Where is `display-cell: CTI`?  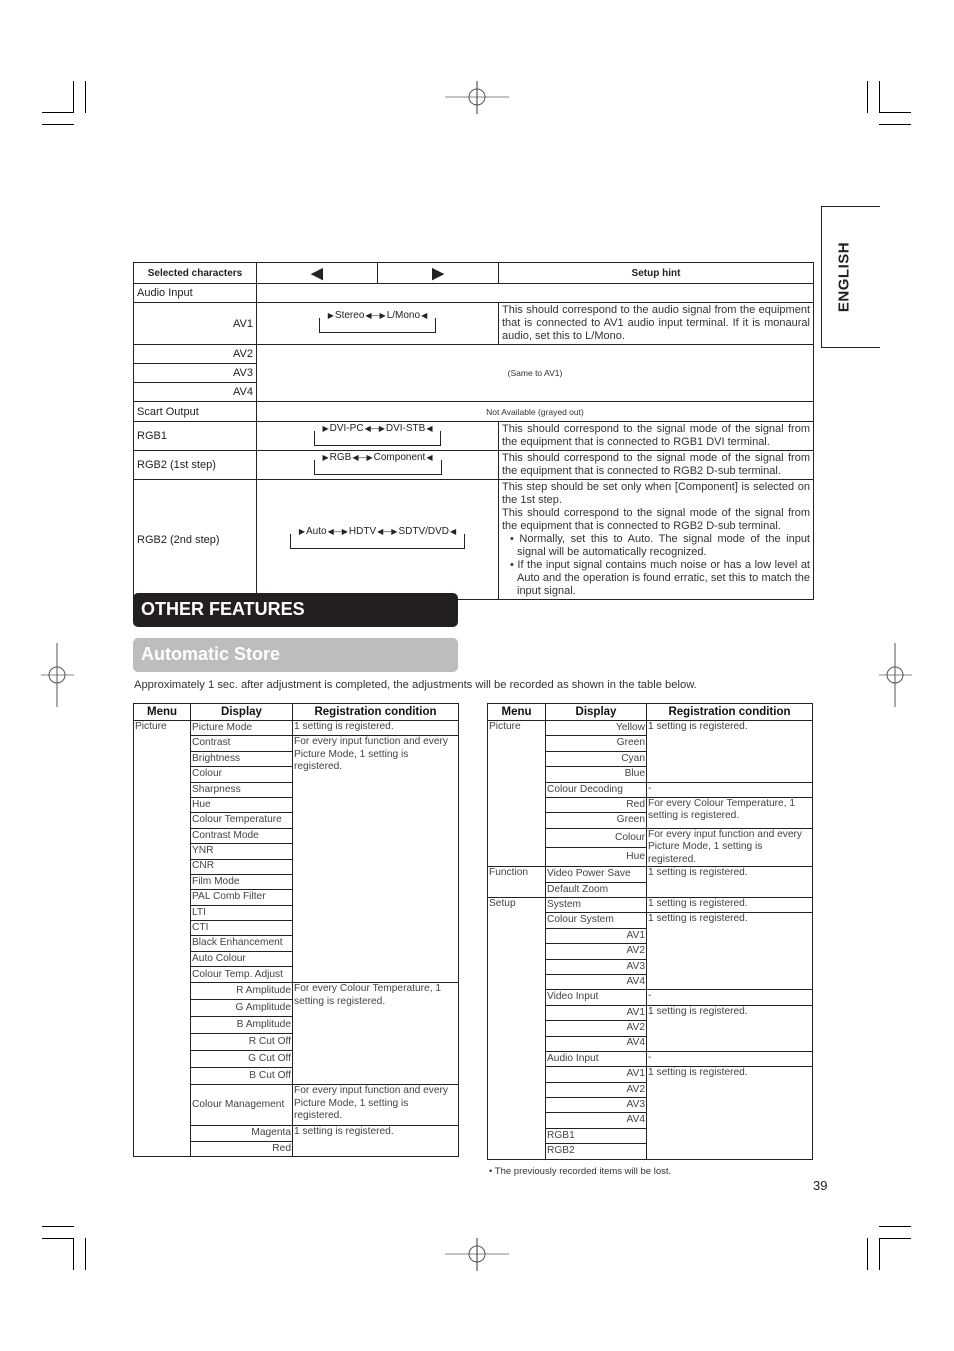
display-cell: CTI is located at coordinates (241, 928).